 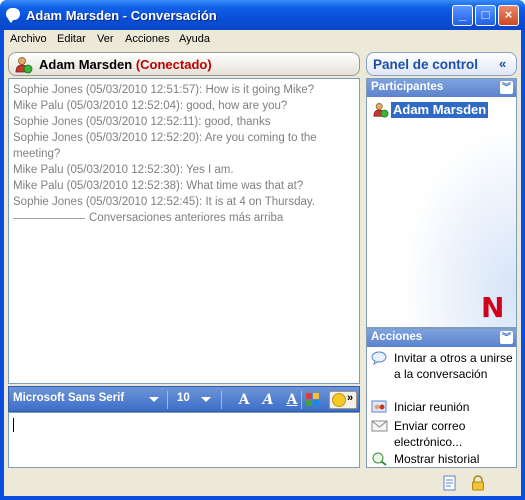 What do you see at coordinates (105, 39) in the screenshot?
I see `menu-ver: Ver` at bounding box center [105, 39].